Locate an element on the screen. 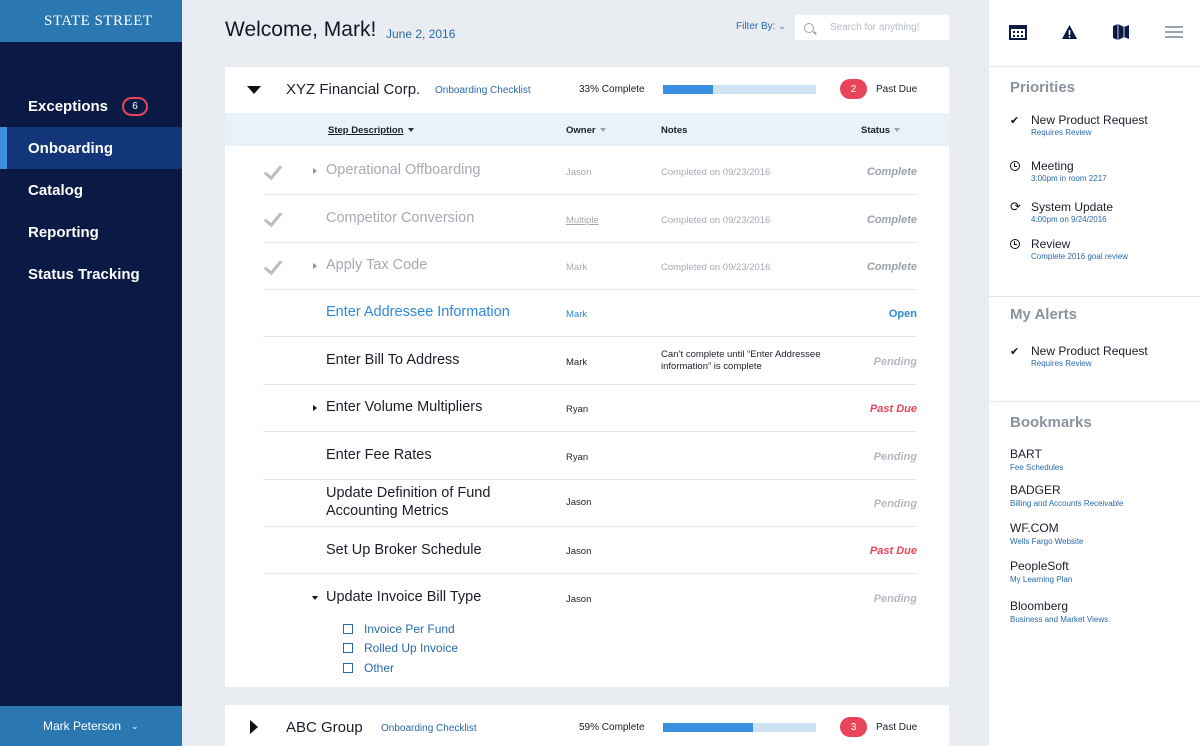 This screenshot has height=746, width=1200. company-name: ABC Group is located at coordinates (324, 727).